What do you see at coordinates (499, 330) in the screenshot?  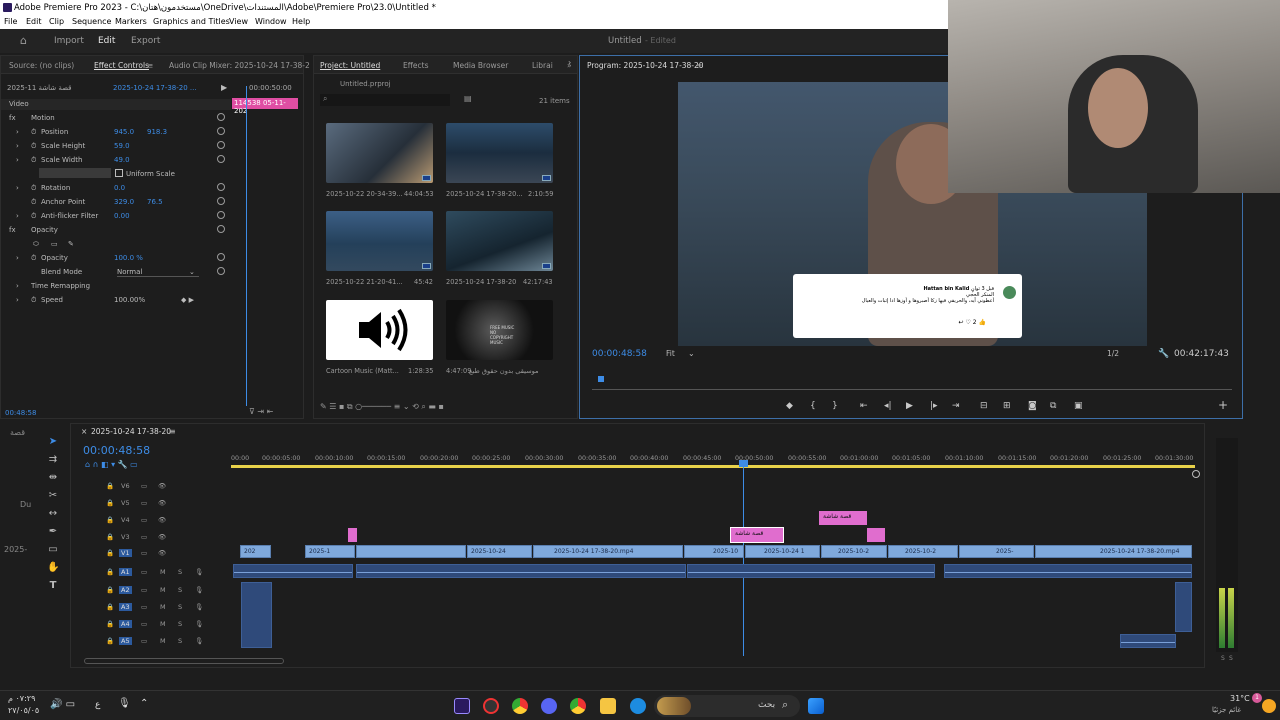 I see `project-thumb-music: FREE MUSIC NO COPYRIGHT MUSIC` at bounding box center [499, 330].